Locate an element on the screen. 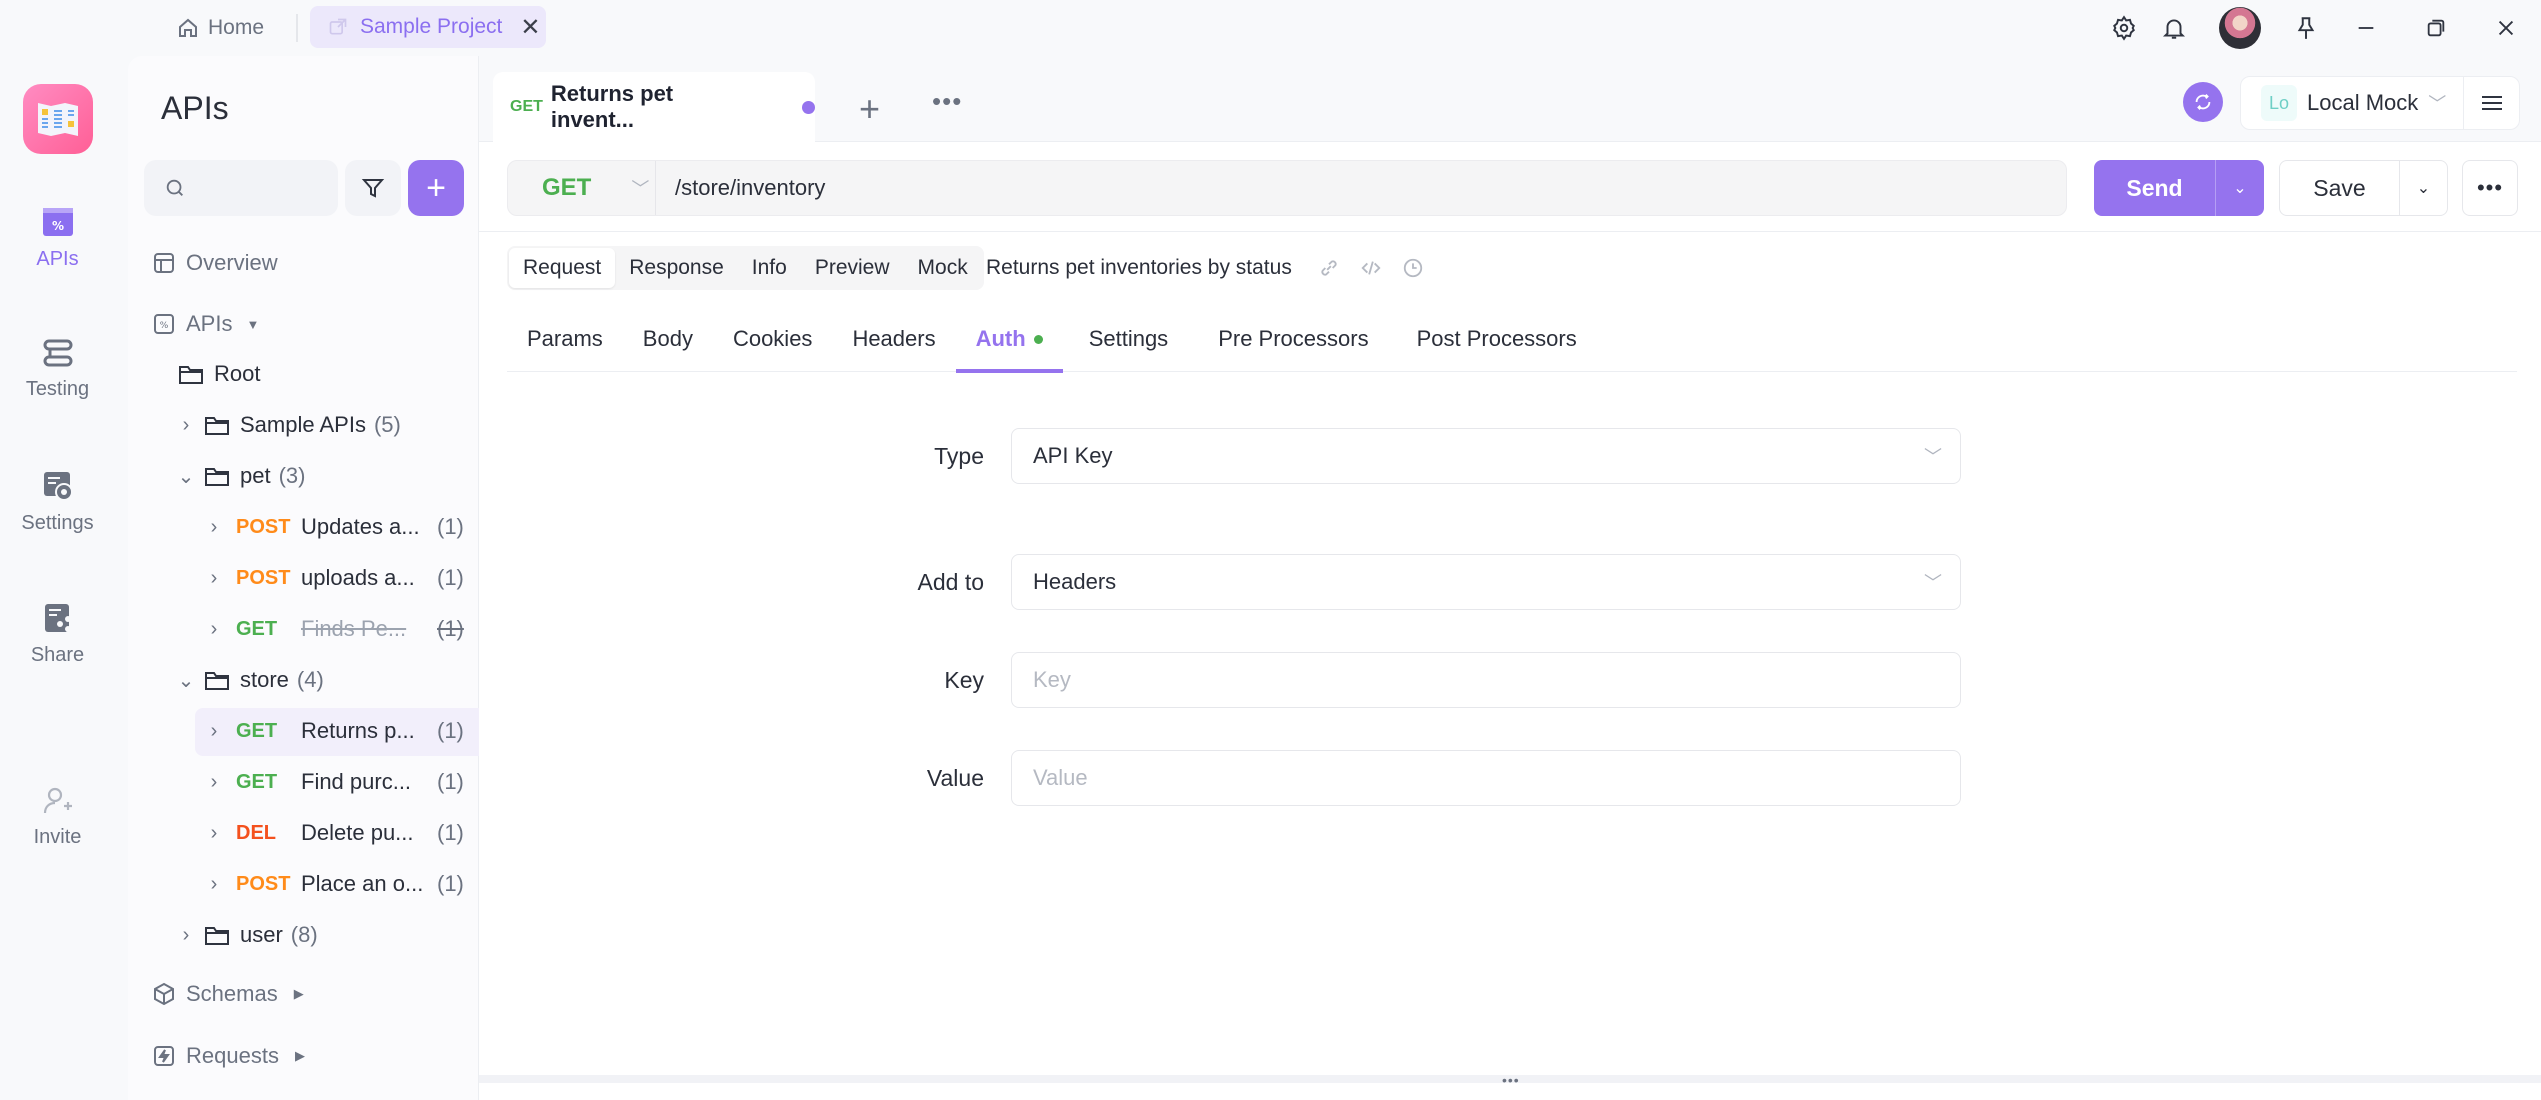  auth-add-to-value: Headers is located at coordinates (1075, 581).